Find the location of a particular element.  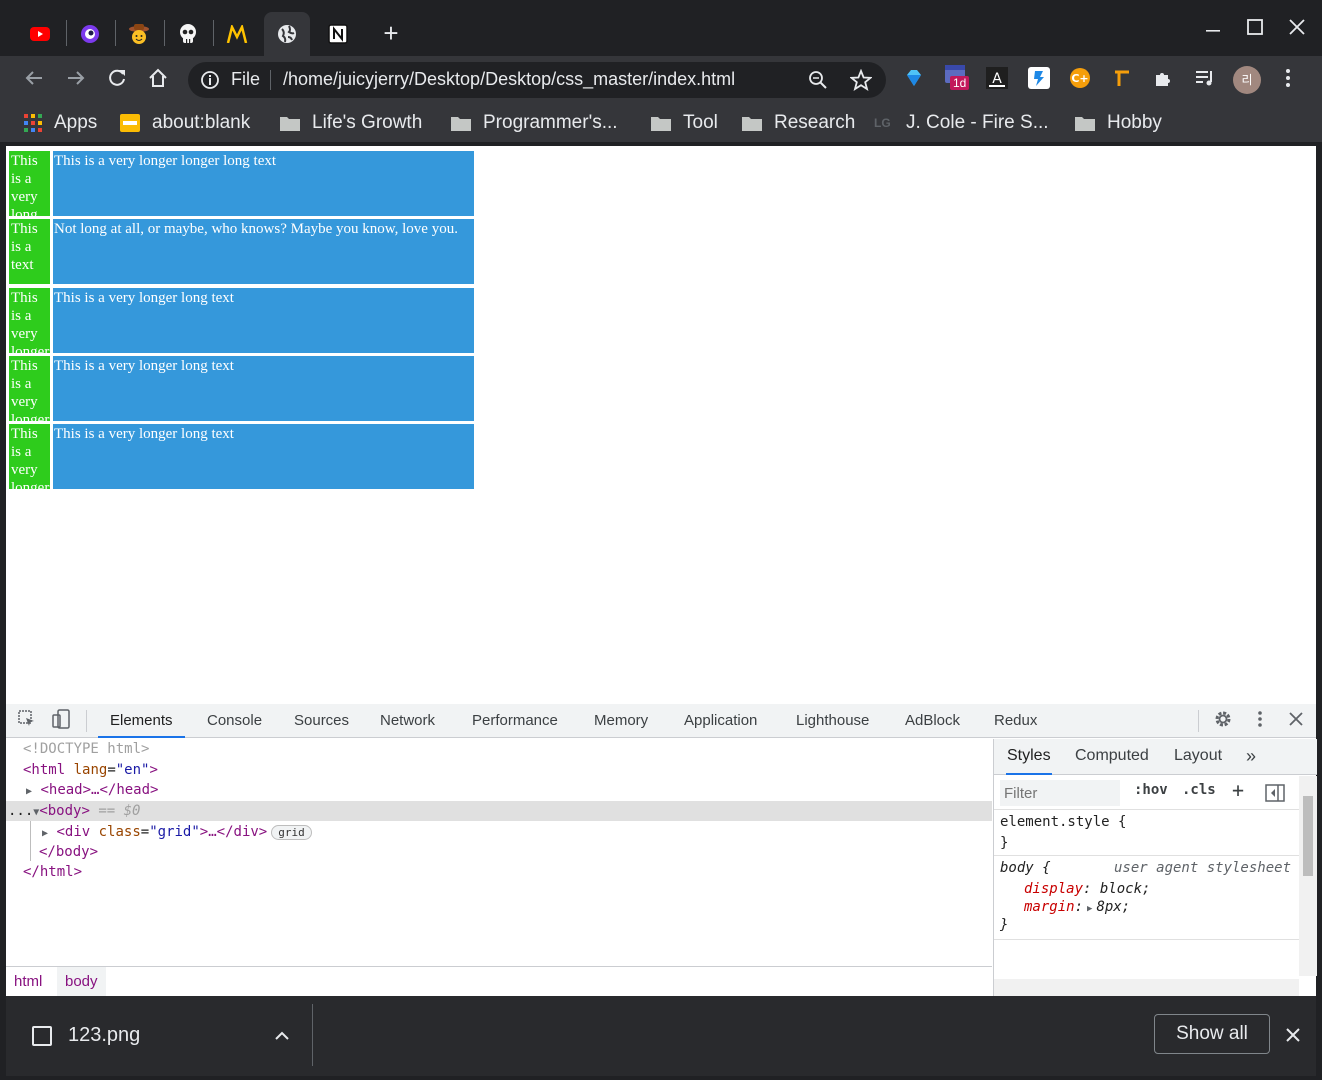

extension-calendar: 1d is located at coordinates (957, 78).